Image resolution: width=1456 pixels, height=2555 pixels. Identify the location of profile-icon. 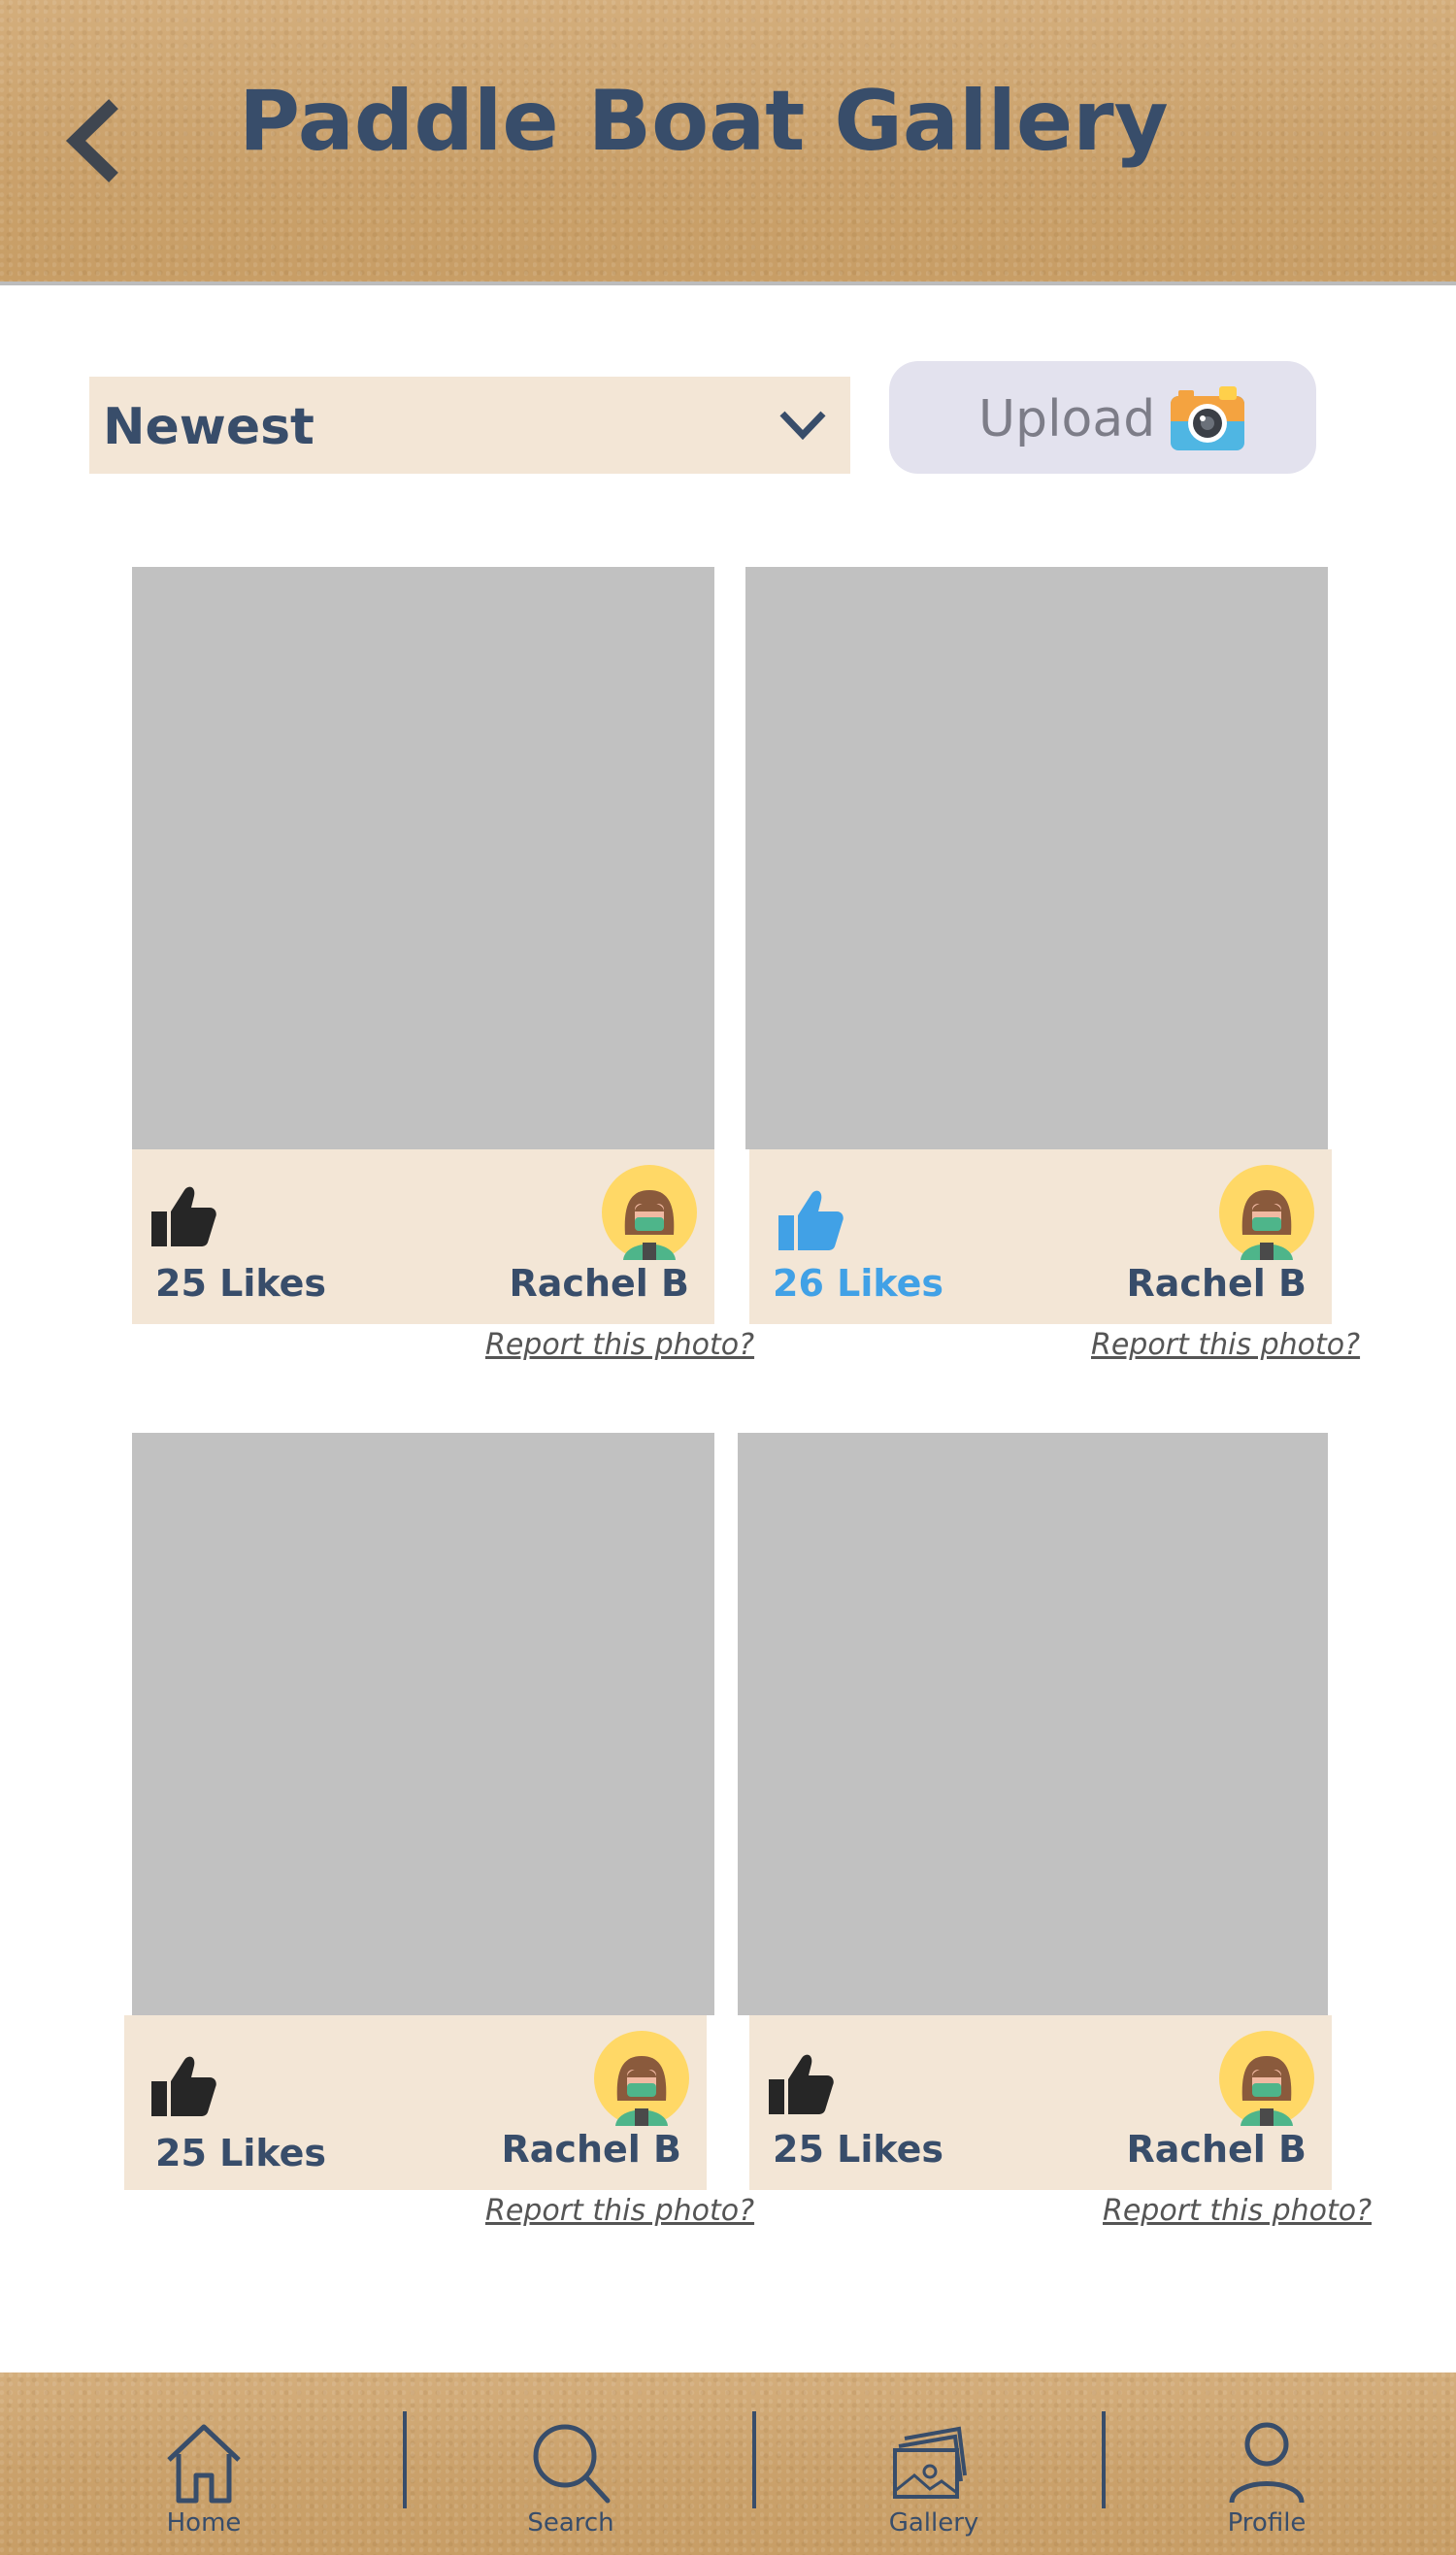
(1267, 2463).